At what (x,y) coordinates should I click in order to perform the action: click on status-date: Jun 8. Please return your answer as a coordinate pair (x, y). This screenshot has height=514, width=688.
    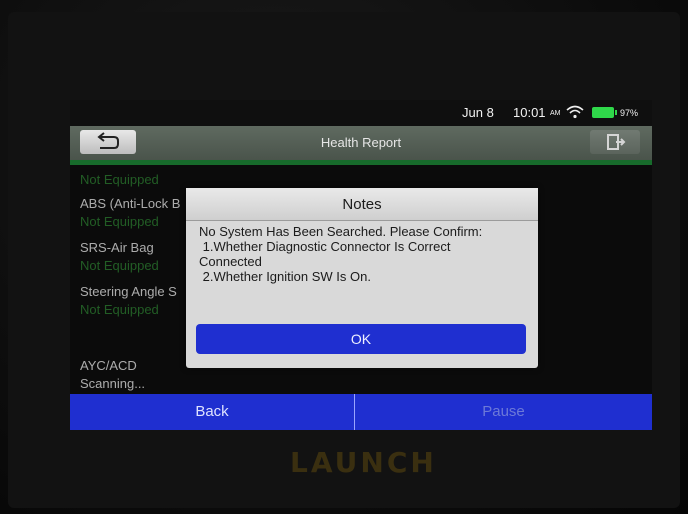
    Looking at the image, I should click on (478, 112).